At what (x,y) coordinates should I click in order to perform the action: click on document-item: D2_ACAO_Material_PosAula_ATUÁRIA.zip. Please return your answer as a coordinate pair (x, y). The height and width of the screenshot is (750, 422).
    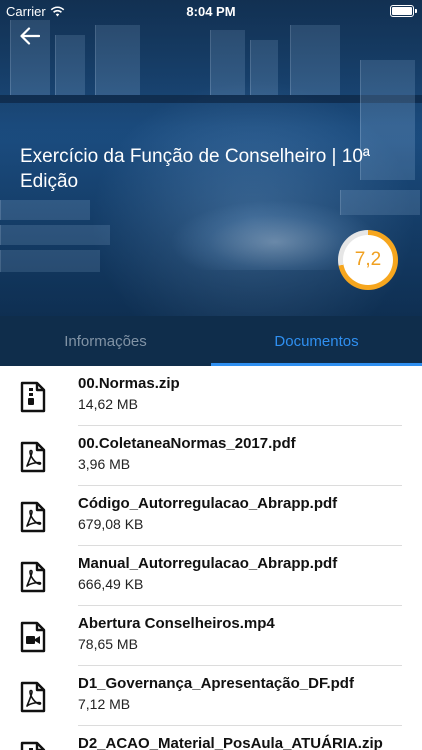
    Looking at the image, I should click on (211, 738).